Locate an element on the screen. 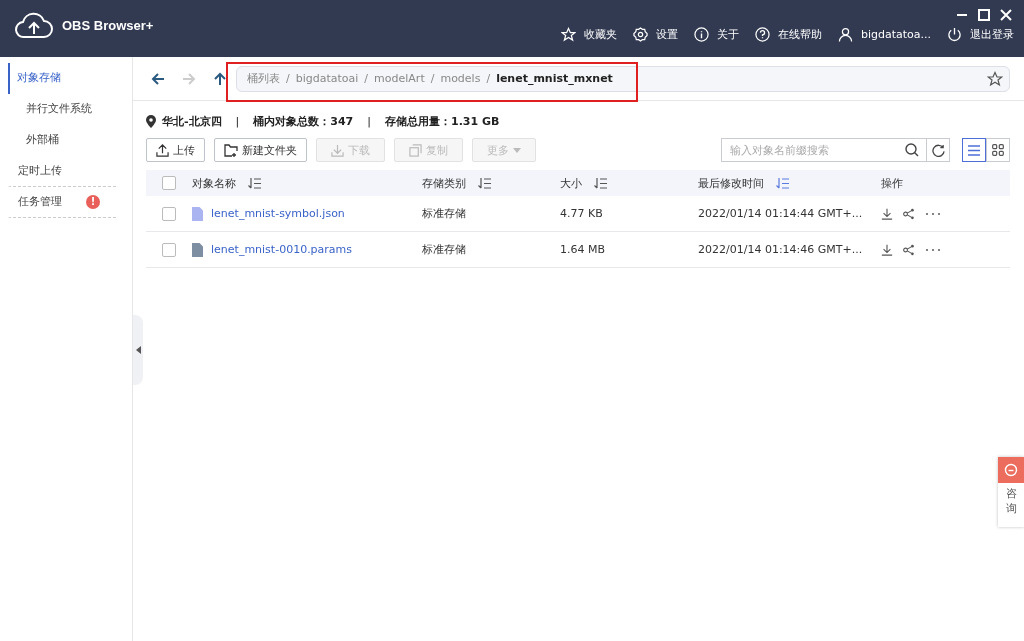 The image size is (1024, 641). column-header: 最后修改时间 is located at coordinates (731, 183).